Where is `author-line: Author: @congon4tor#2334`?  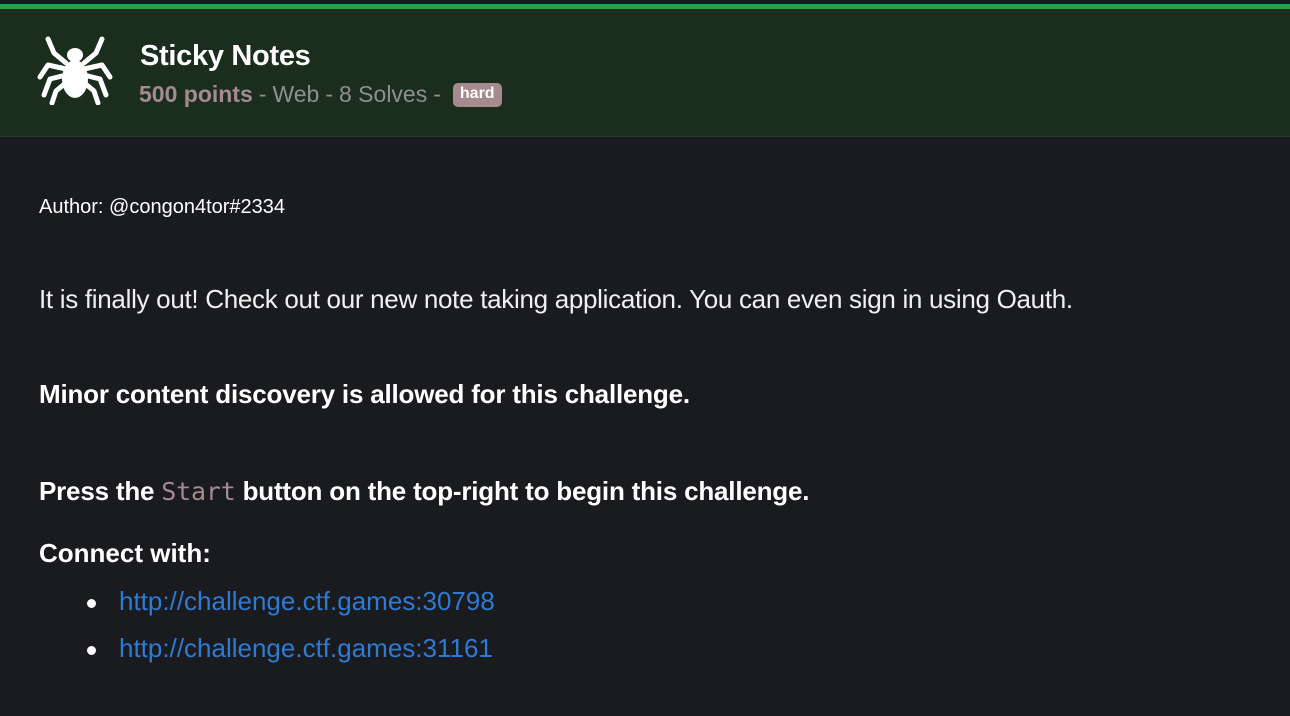
author-line: Author: @congon4tor#2334 is located at coordinates (162, 207).